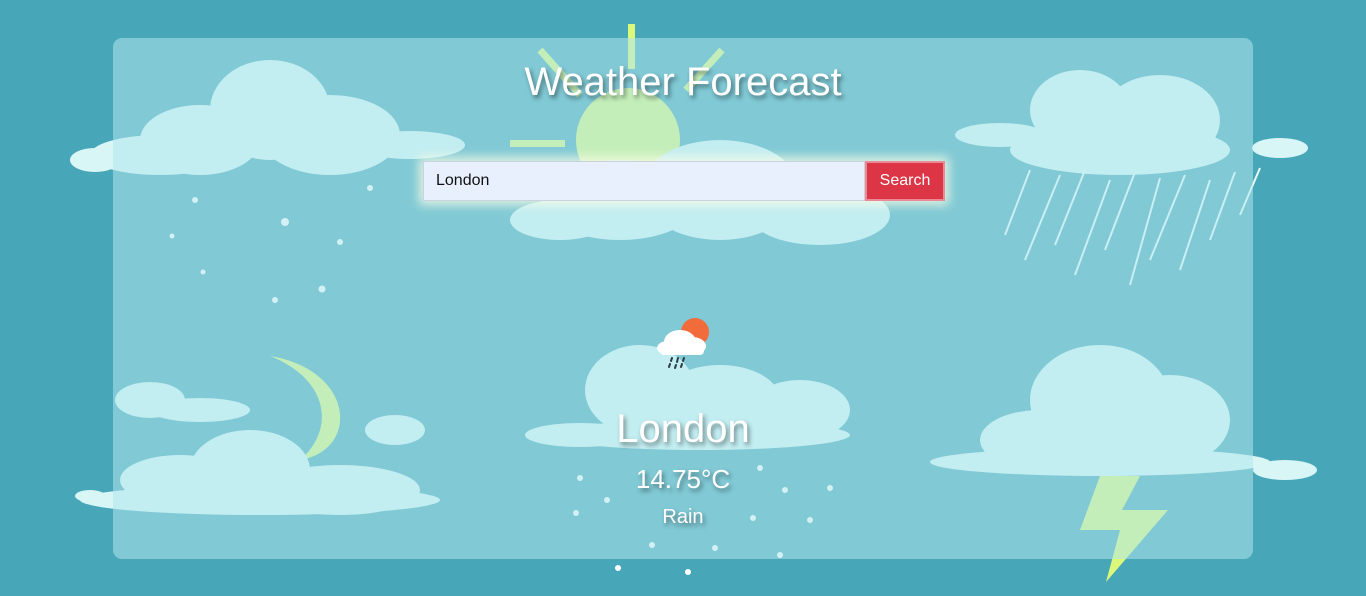 This screenshot has height=596, width=1366. Describe the element at coordinates (683, 517) in the screenshot. I see `weather-description: Rain` at that location.